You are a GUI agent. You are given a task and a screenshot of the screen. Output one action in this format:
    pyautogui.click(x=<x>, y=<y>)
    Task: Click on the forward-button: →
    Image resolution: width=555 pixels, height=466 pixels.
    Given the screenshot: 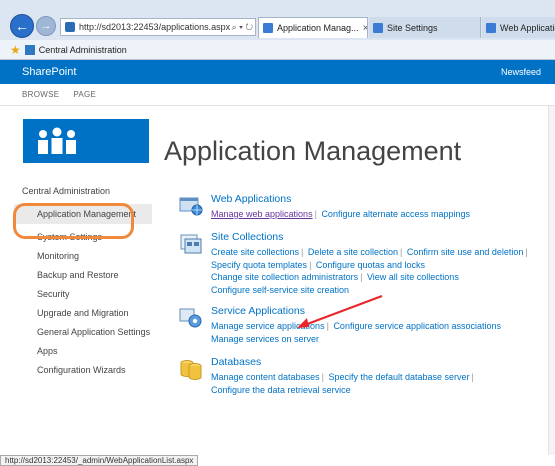 What is the action you would take?
    pyautogui.click(x=46, y=26)
    